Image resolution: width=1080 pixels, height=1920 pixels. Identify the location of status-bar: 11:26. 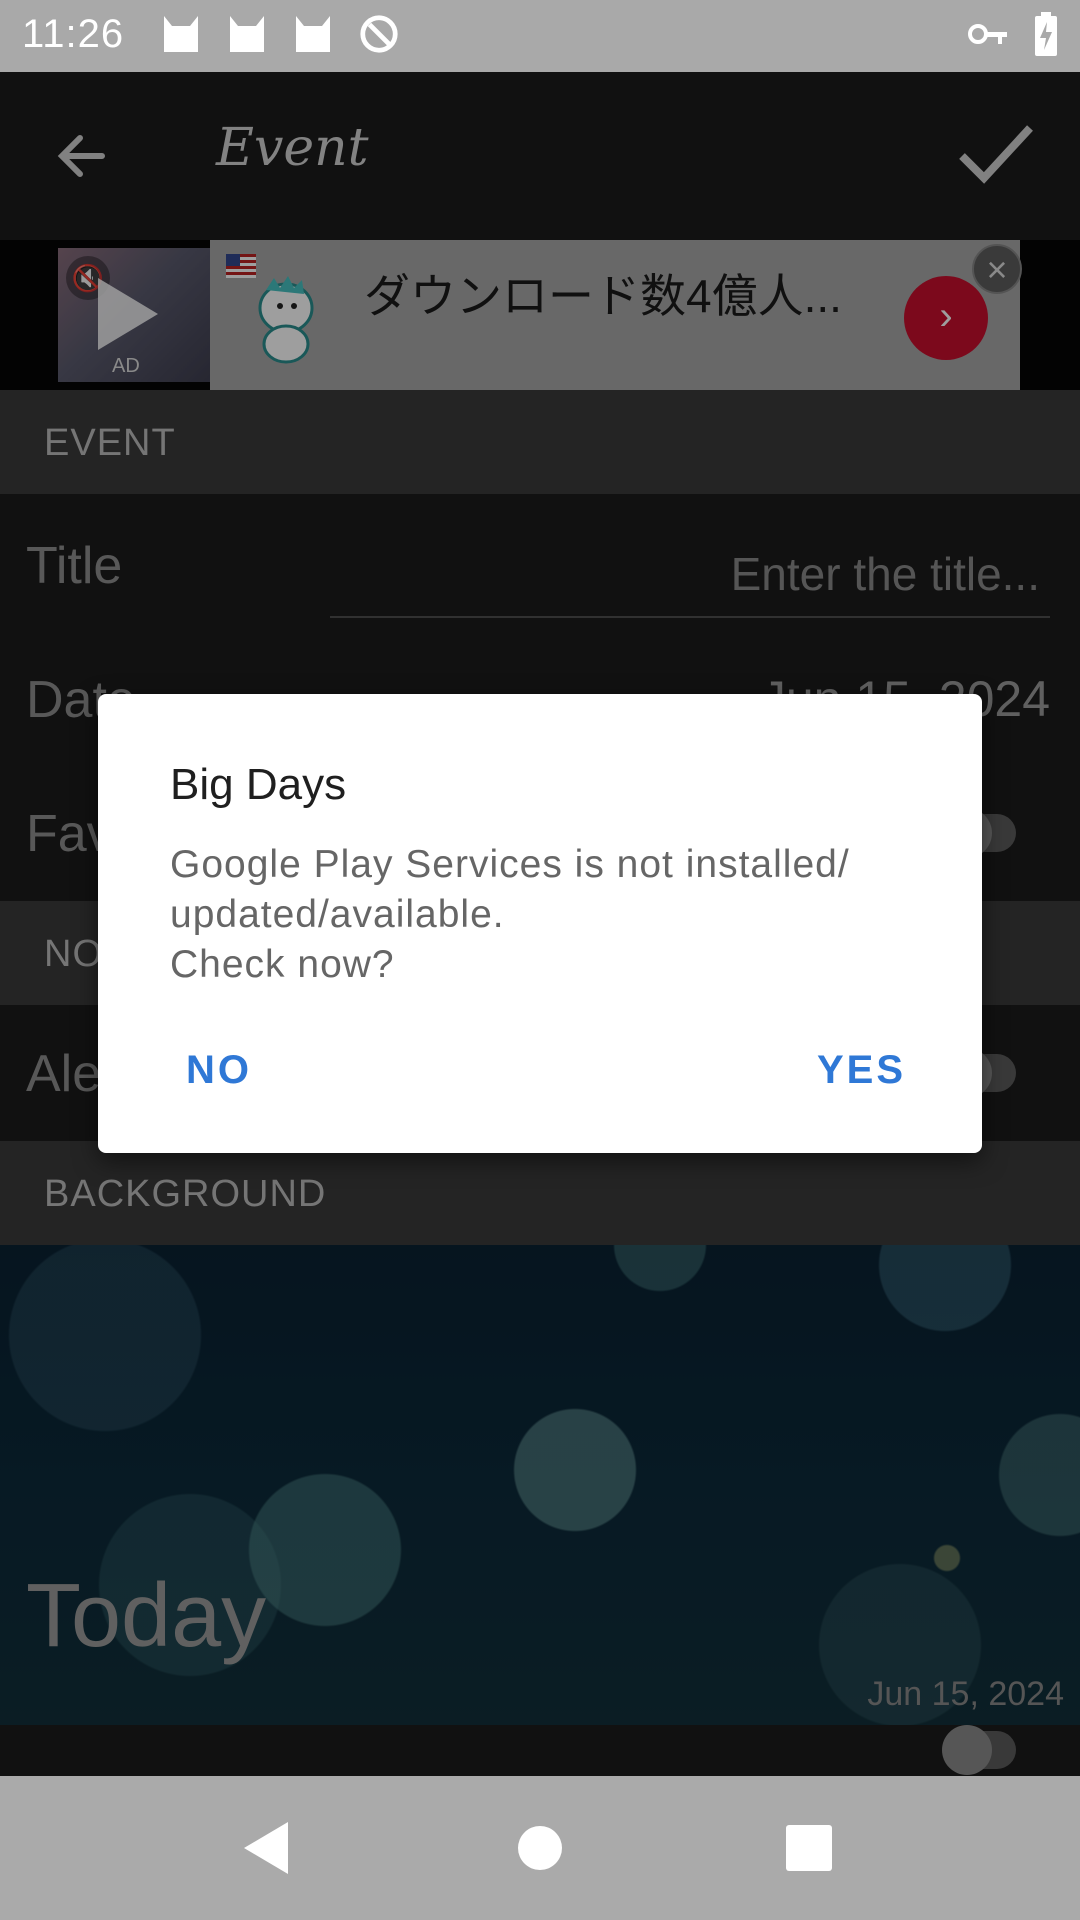
(540, 36).